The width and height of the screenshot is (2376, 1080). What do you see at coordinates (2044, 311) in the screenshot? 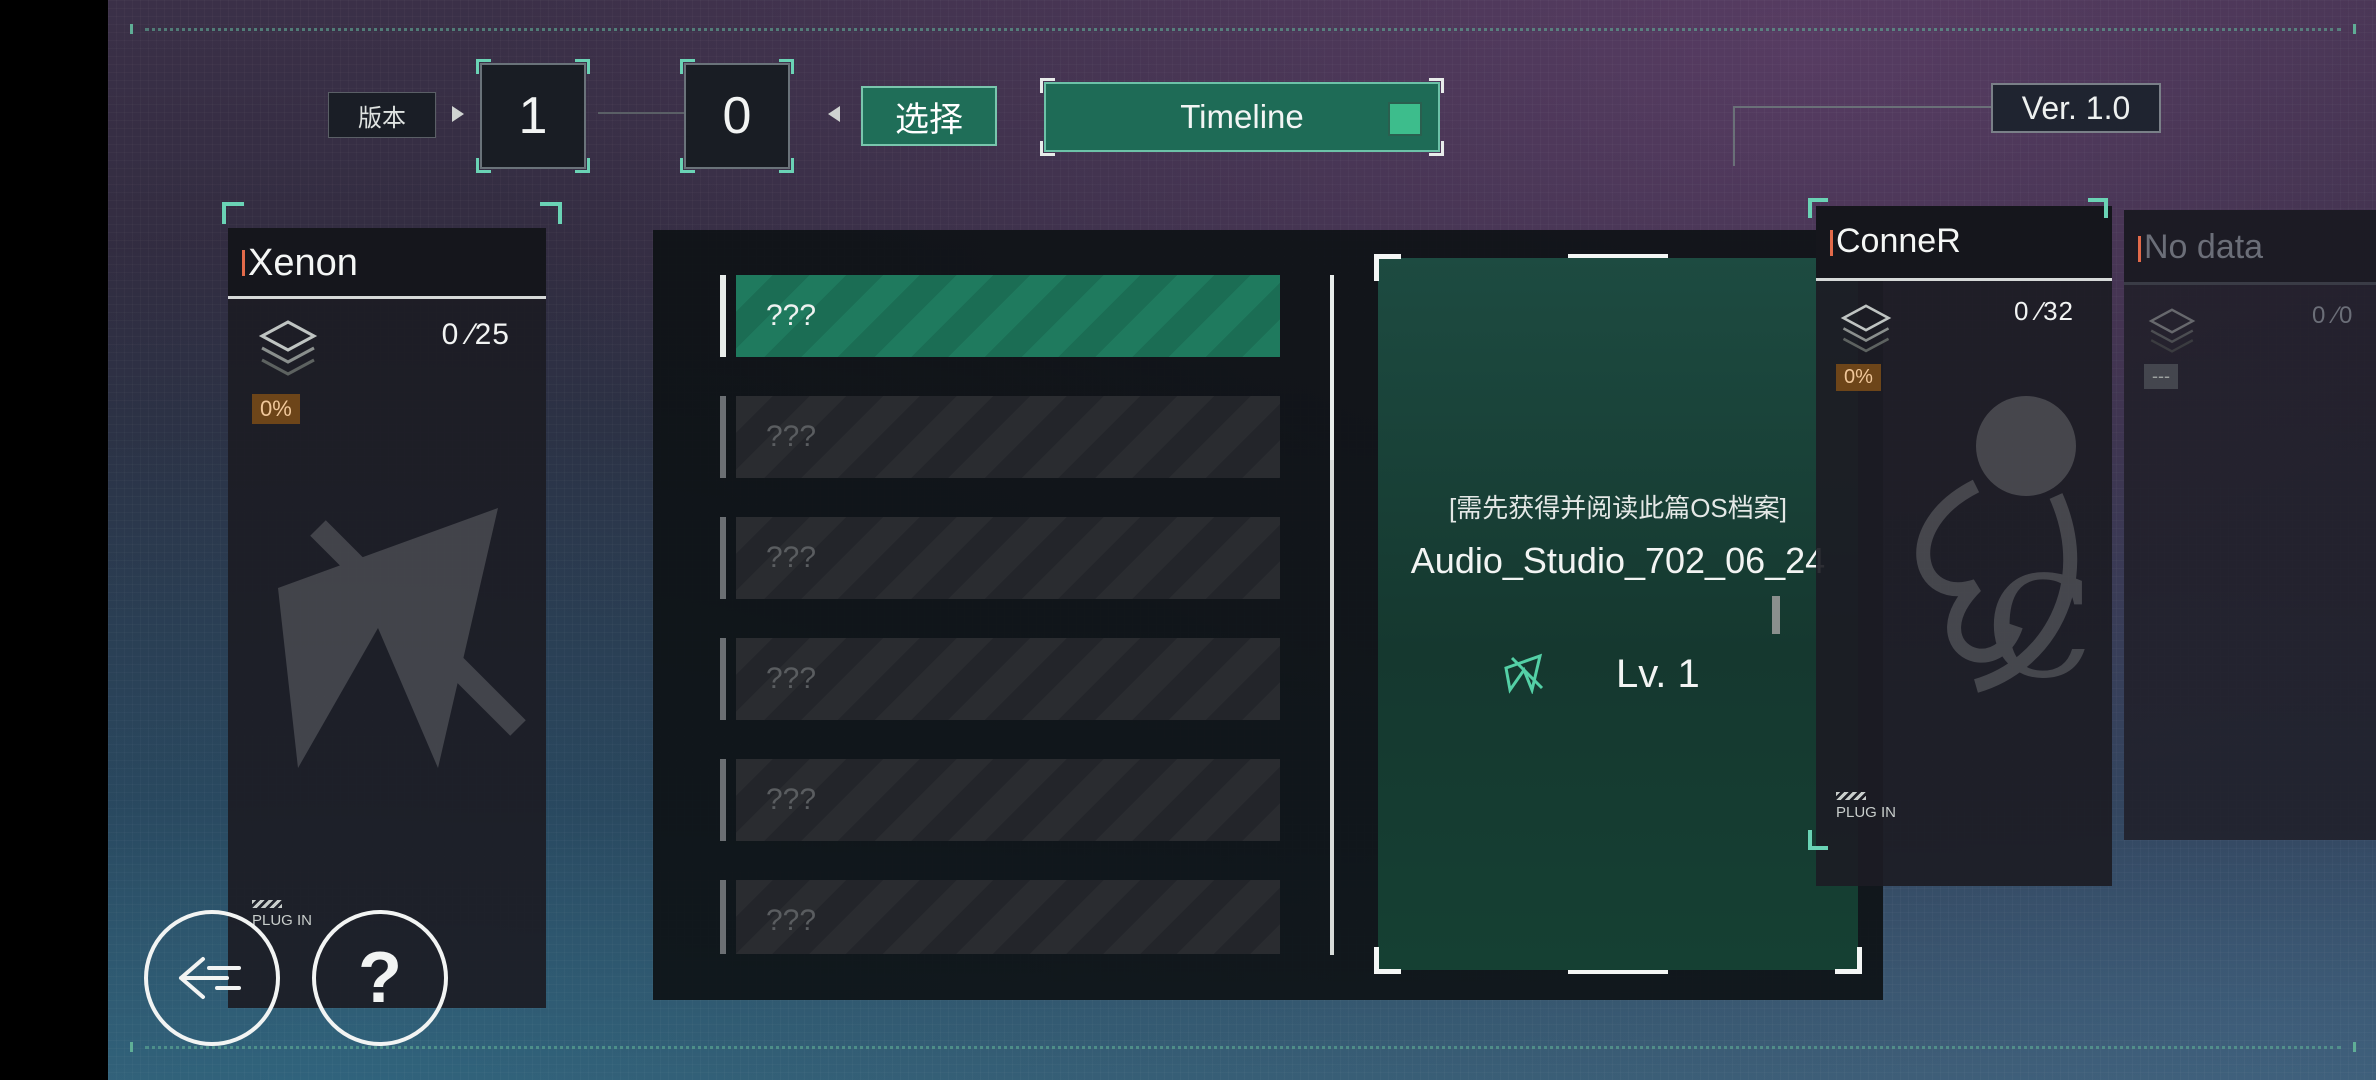
I see `card-progress-count: 0 ∕32` at bounding box center [2044, 311].